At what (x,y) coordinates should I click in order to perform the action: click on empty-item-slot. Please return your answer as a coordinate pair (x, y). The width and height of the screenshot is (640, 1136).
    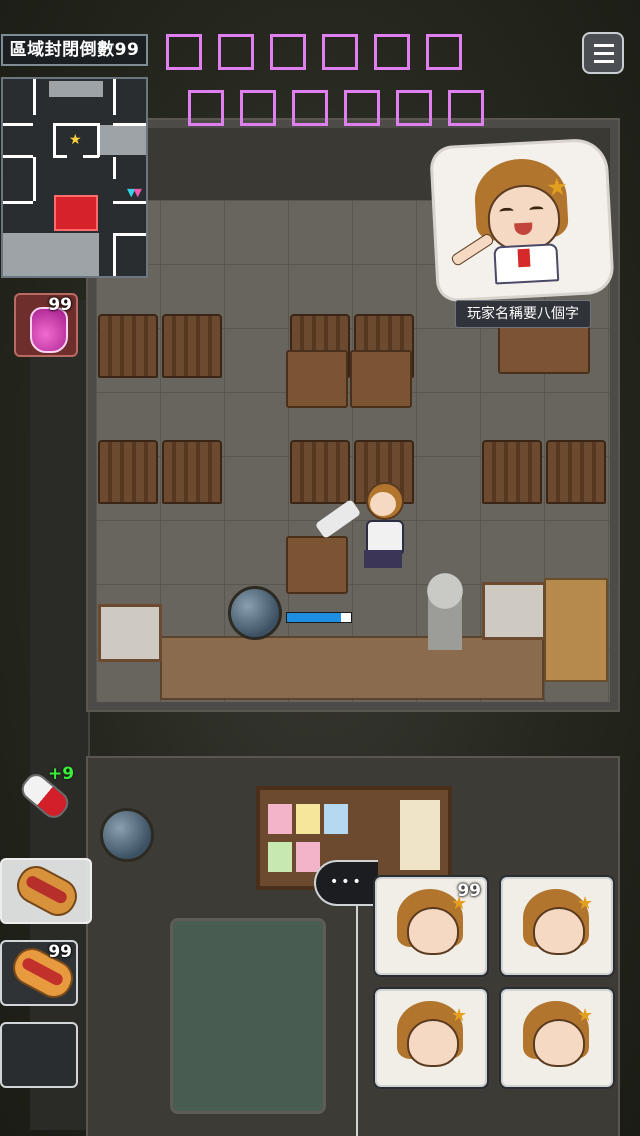
    Looking at the image, I should click on (39, 1055).